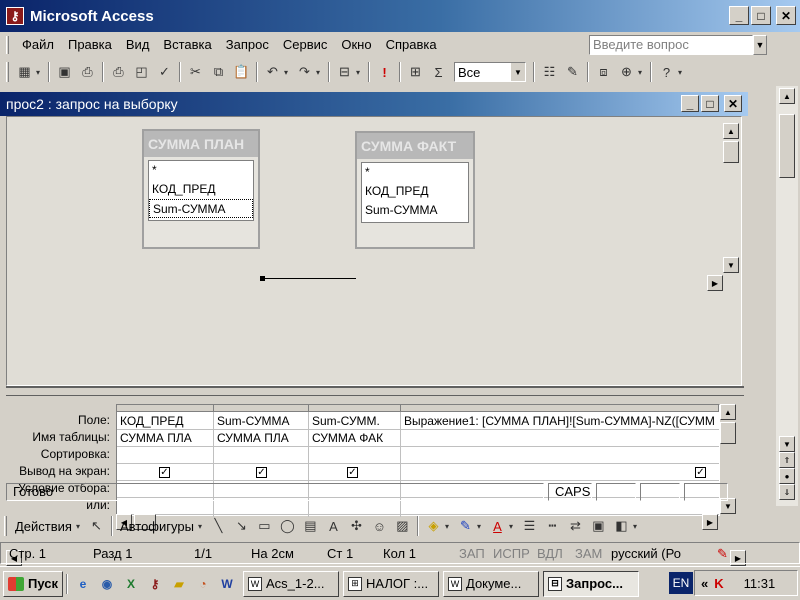 This screenshot has width=800, height=600. What do you see at coordinates (43, 526) in the screenshot?
I see `actions-menu: Действия` at bounding box center [43, 526].